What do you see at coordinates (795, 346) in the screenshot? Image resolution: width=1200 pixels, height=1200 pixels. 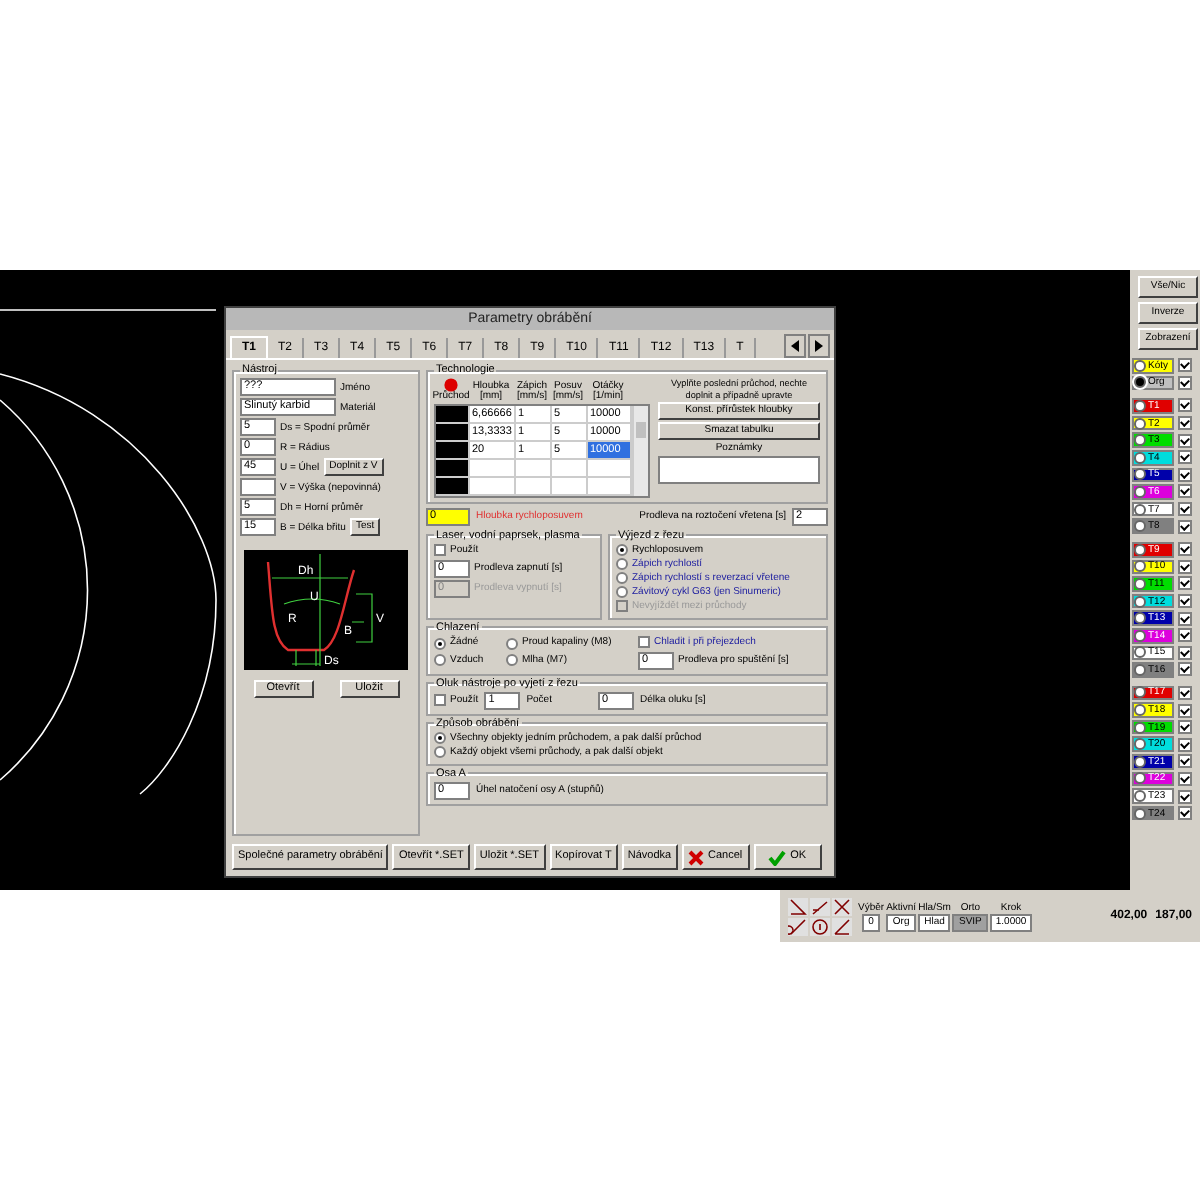 I see `arrow-left-icon` at bounding box center [795, 346].